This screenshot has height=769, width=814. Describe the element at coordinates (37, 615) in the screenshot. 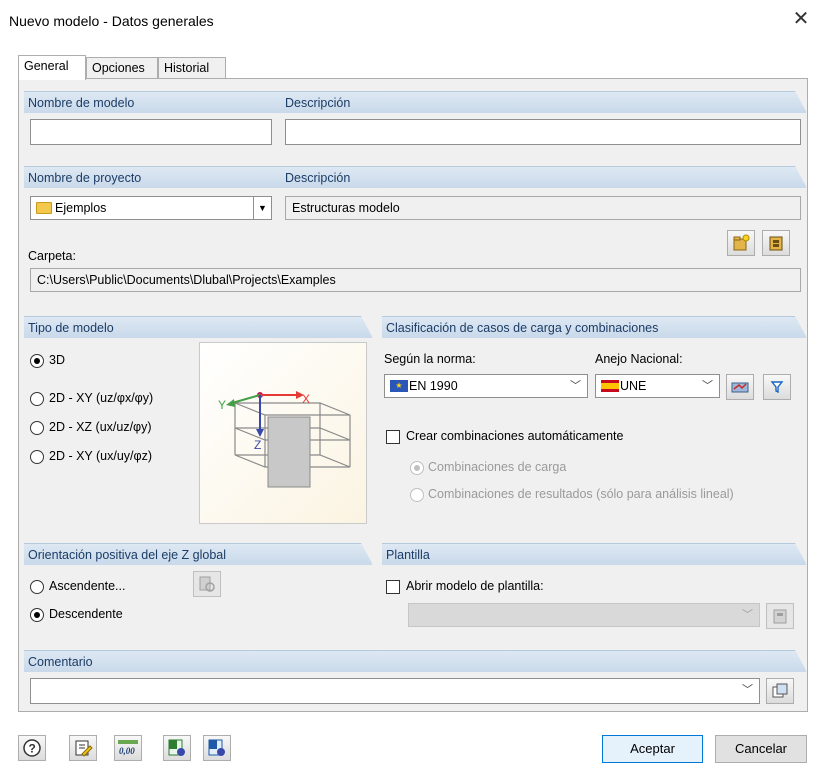

I see `radio-descending` at that location.